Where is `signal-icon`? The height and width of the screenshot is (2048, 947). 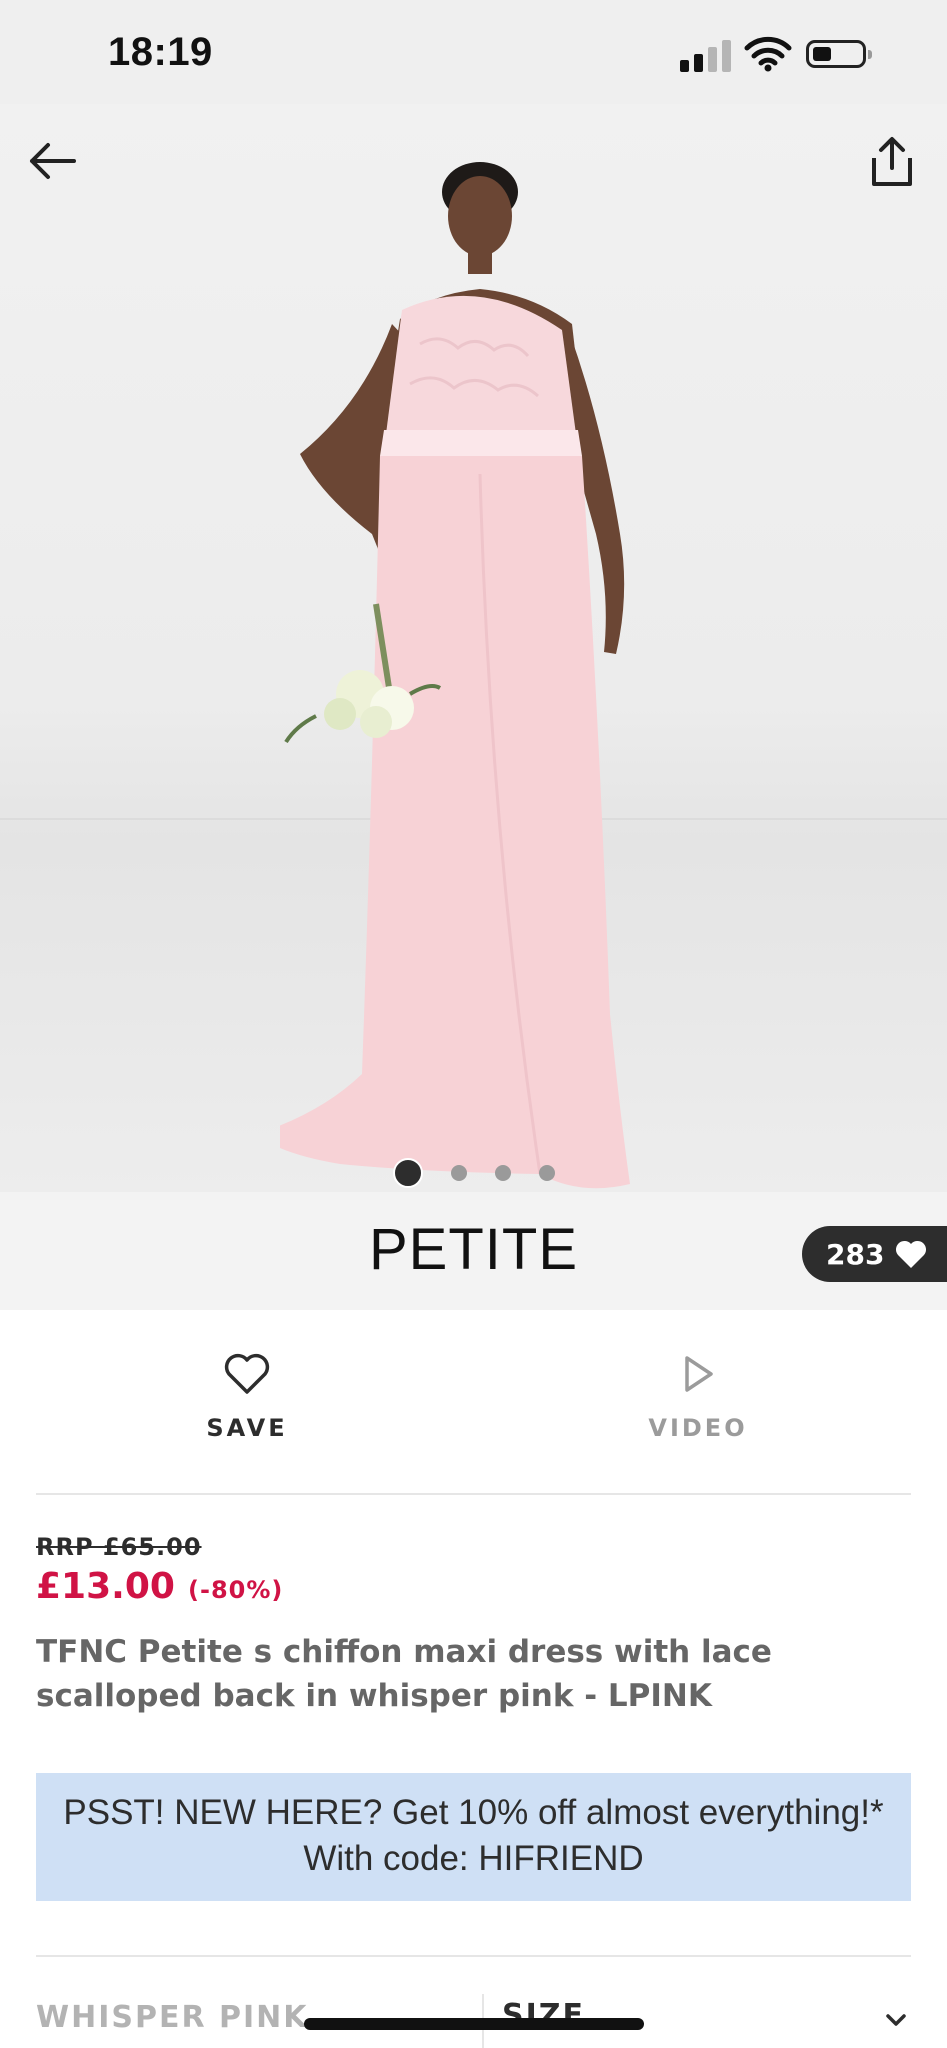 signal-icon is located at coordinates (706, 55).